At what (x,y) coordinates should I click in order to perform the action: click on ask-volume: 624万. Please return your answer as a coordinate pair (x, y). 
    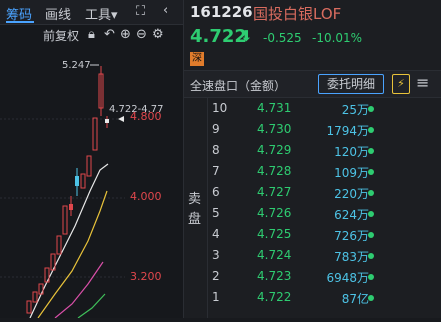
    Looking at the image, I should click on (351, 215).